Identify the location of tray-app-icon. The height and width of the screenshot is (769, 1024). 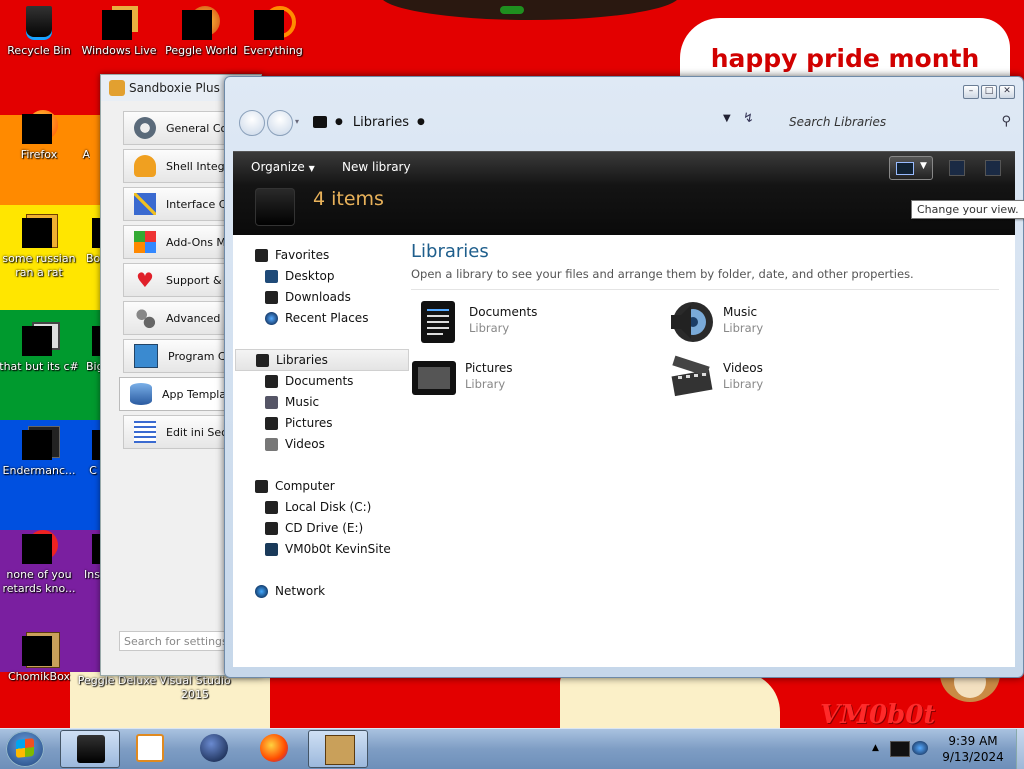
(900, 749).